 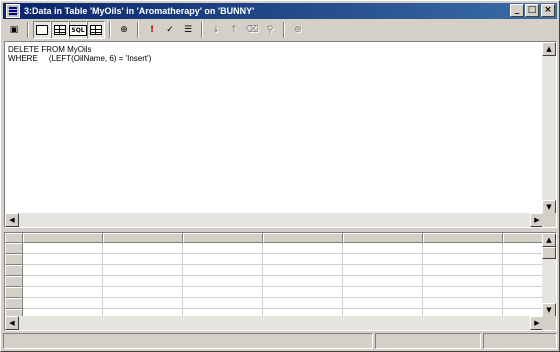 I want to click on grid-vertical-scrollbar: ▲ ▼, so click(x=549, y=275).